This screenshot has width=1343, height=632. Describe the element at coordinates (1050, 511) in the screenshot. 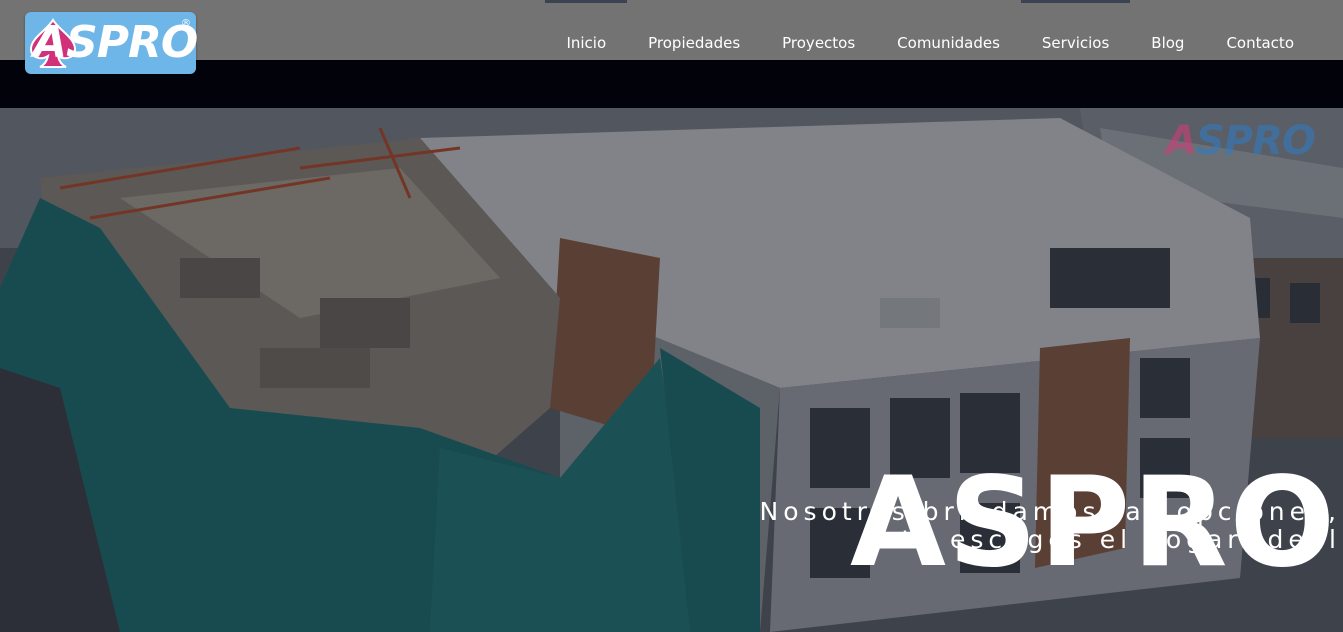

I see `hero-subtitle-line-1: Nosotros brindamos las opciones,` at that location.